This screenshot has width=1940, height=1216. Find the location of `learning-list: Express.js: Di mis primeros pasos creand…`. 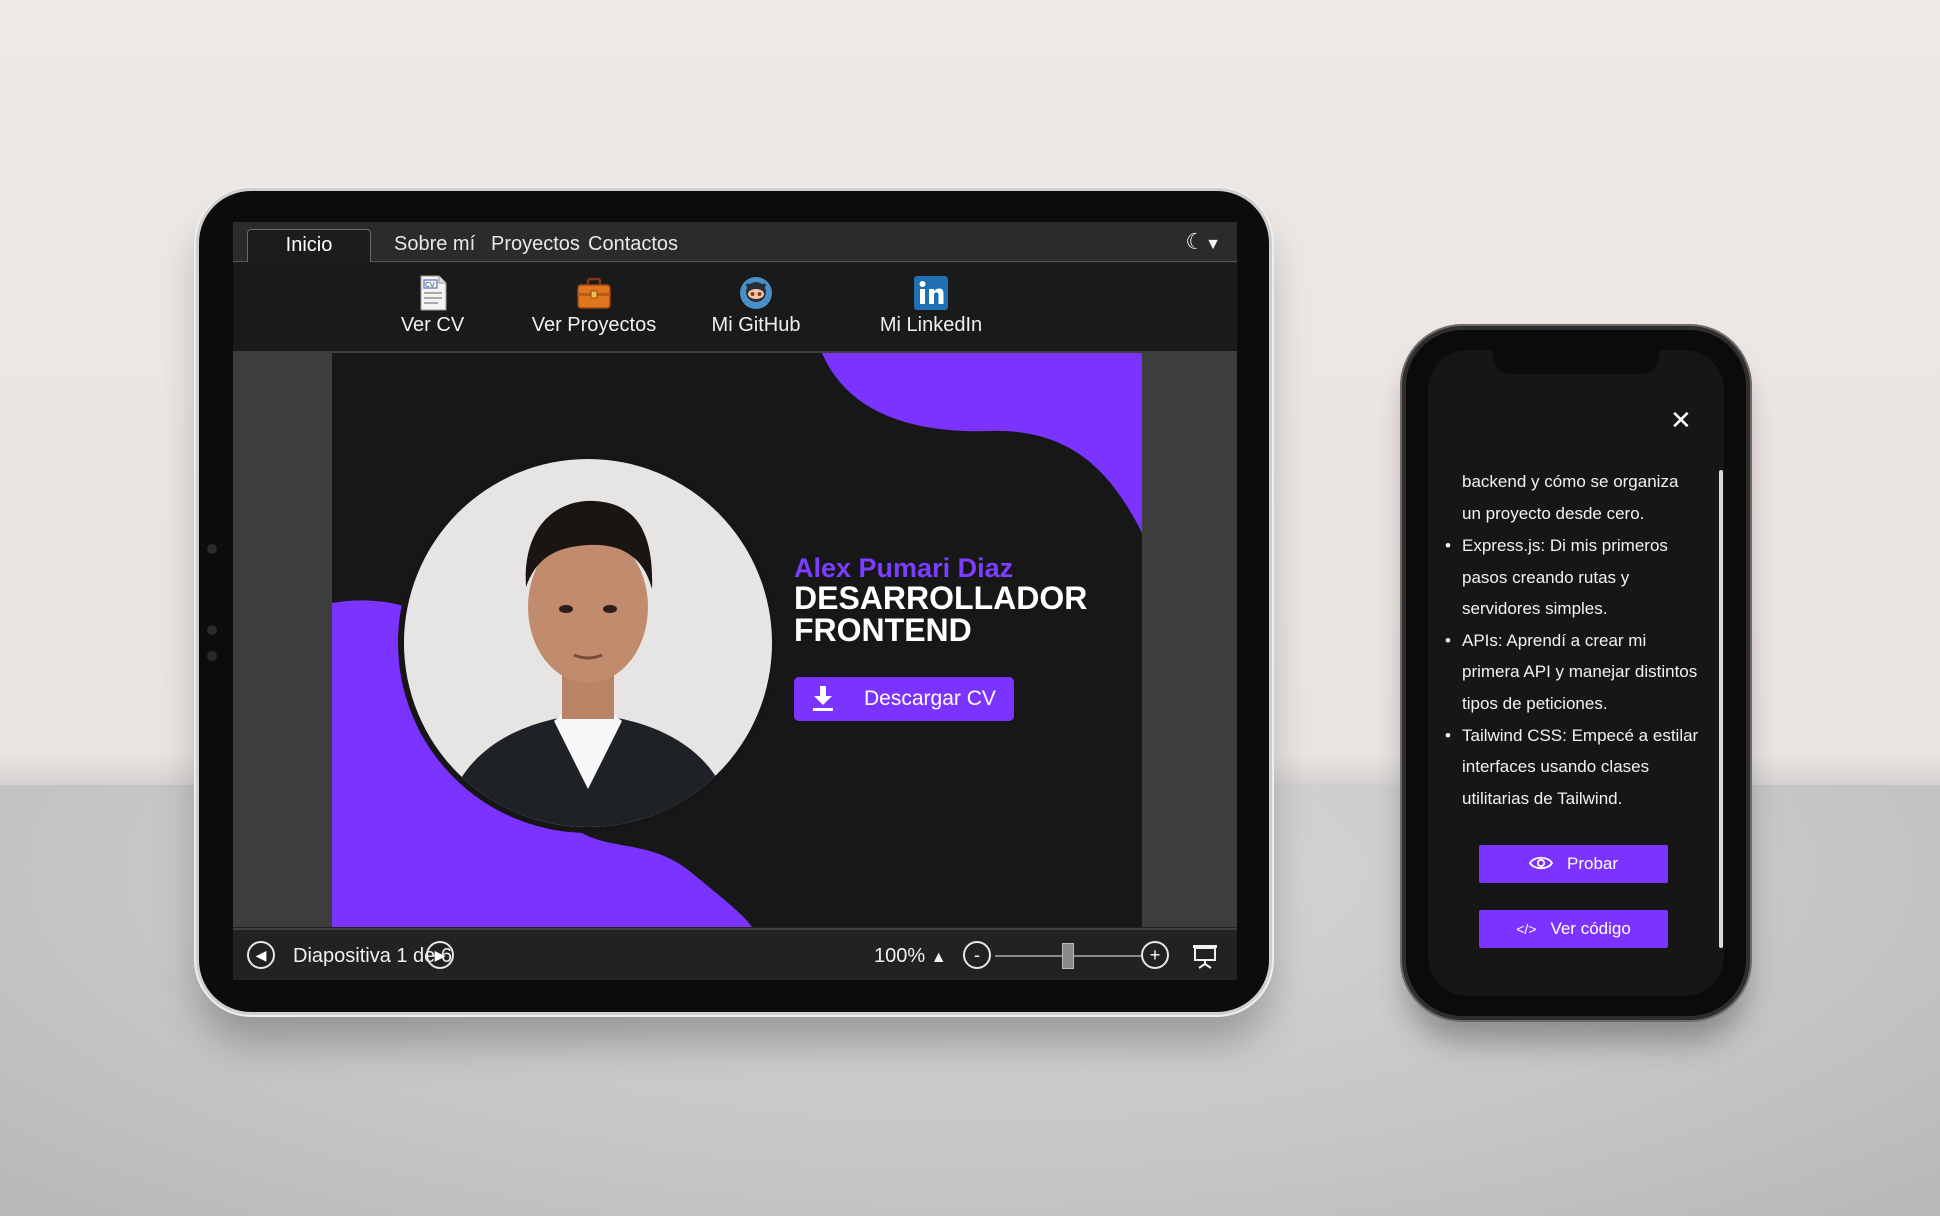

learning-list: Express.js: Di mis primeros pasos creand… is located at coordinates (1574, 672).